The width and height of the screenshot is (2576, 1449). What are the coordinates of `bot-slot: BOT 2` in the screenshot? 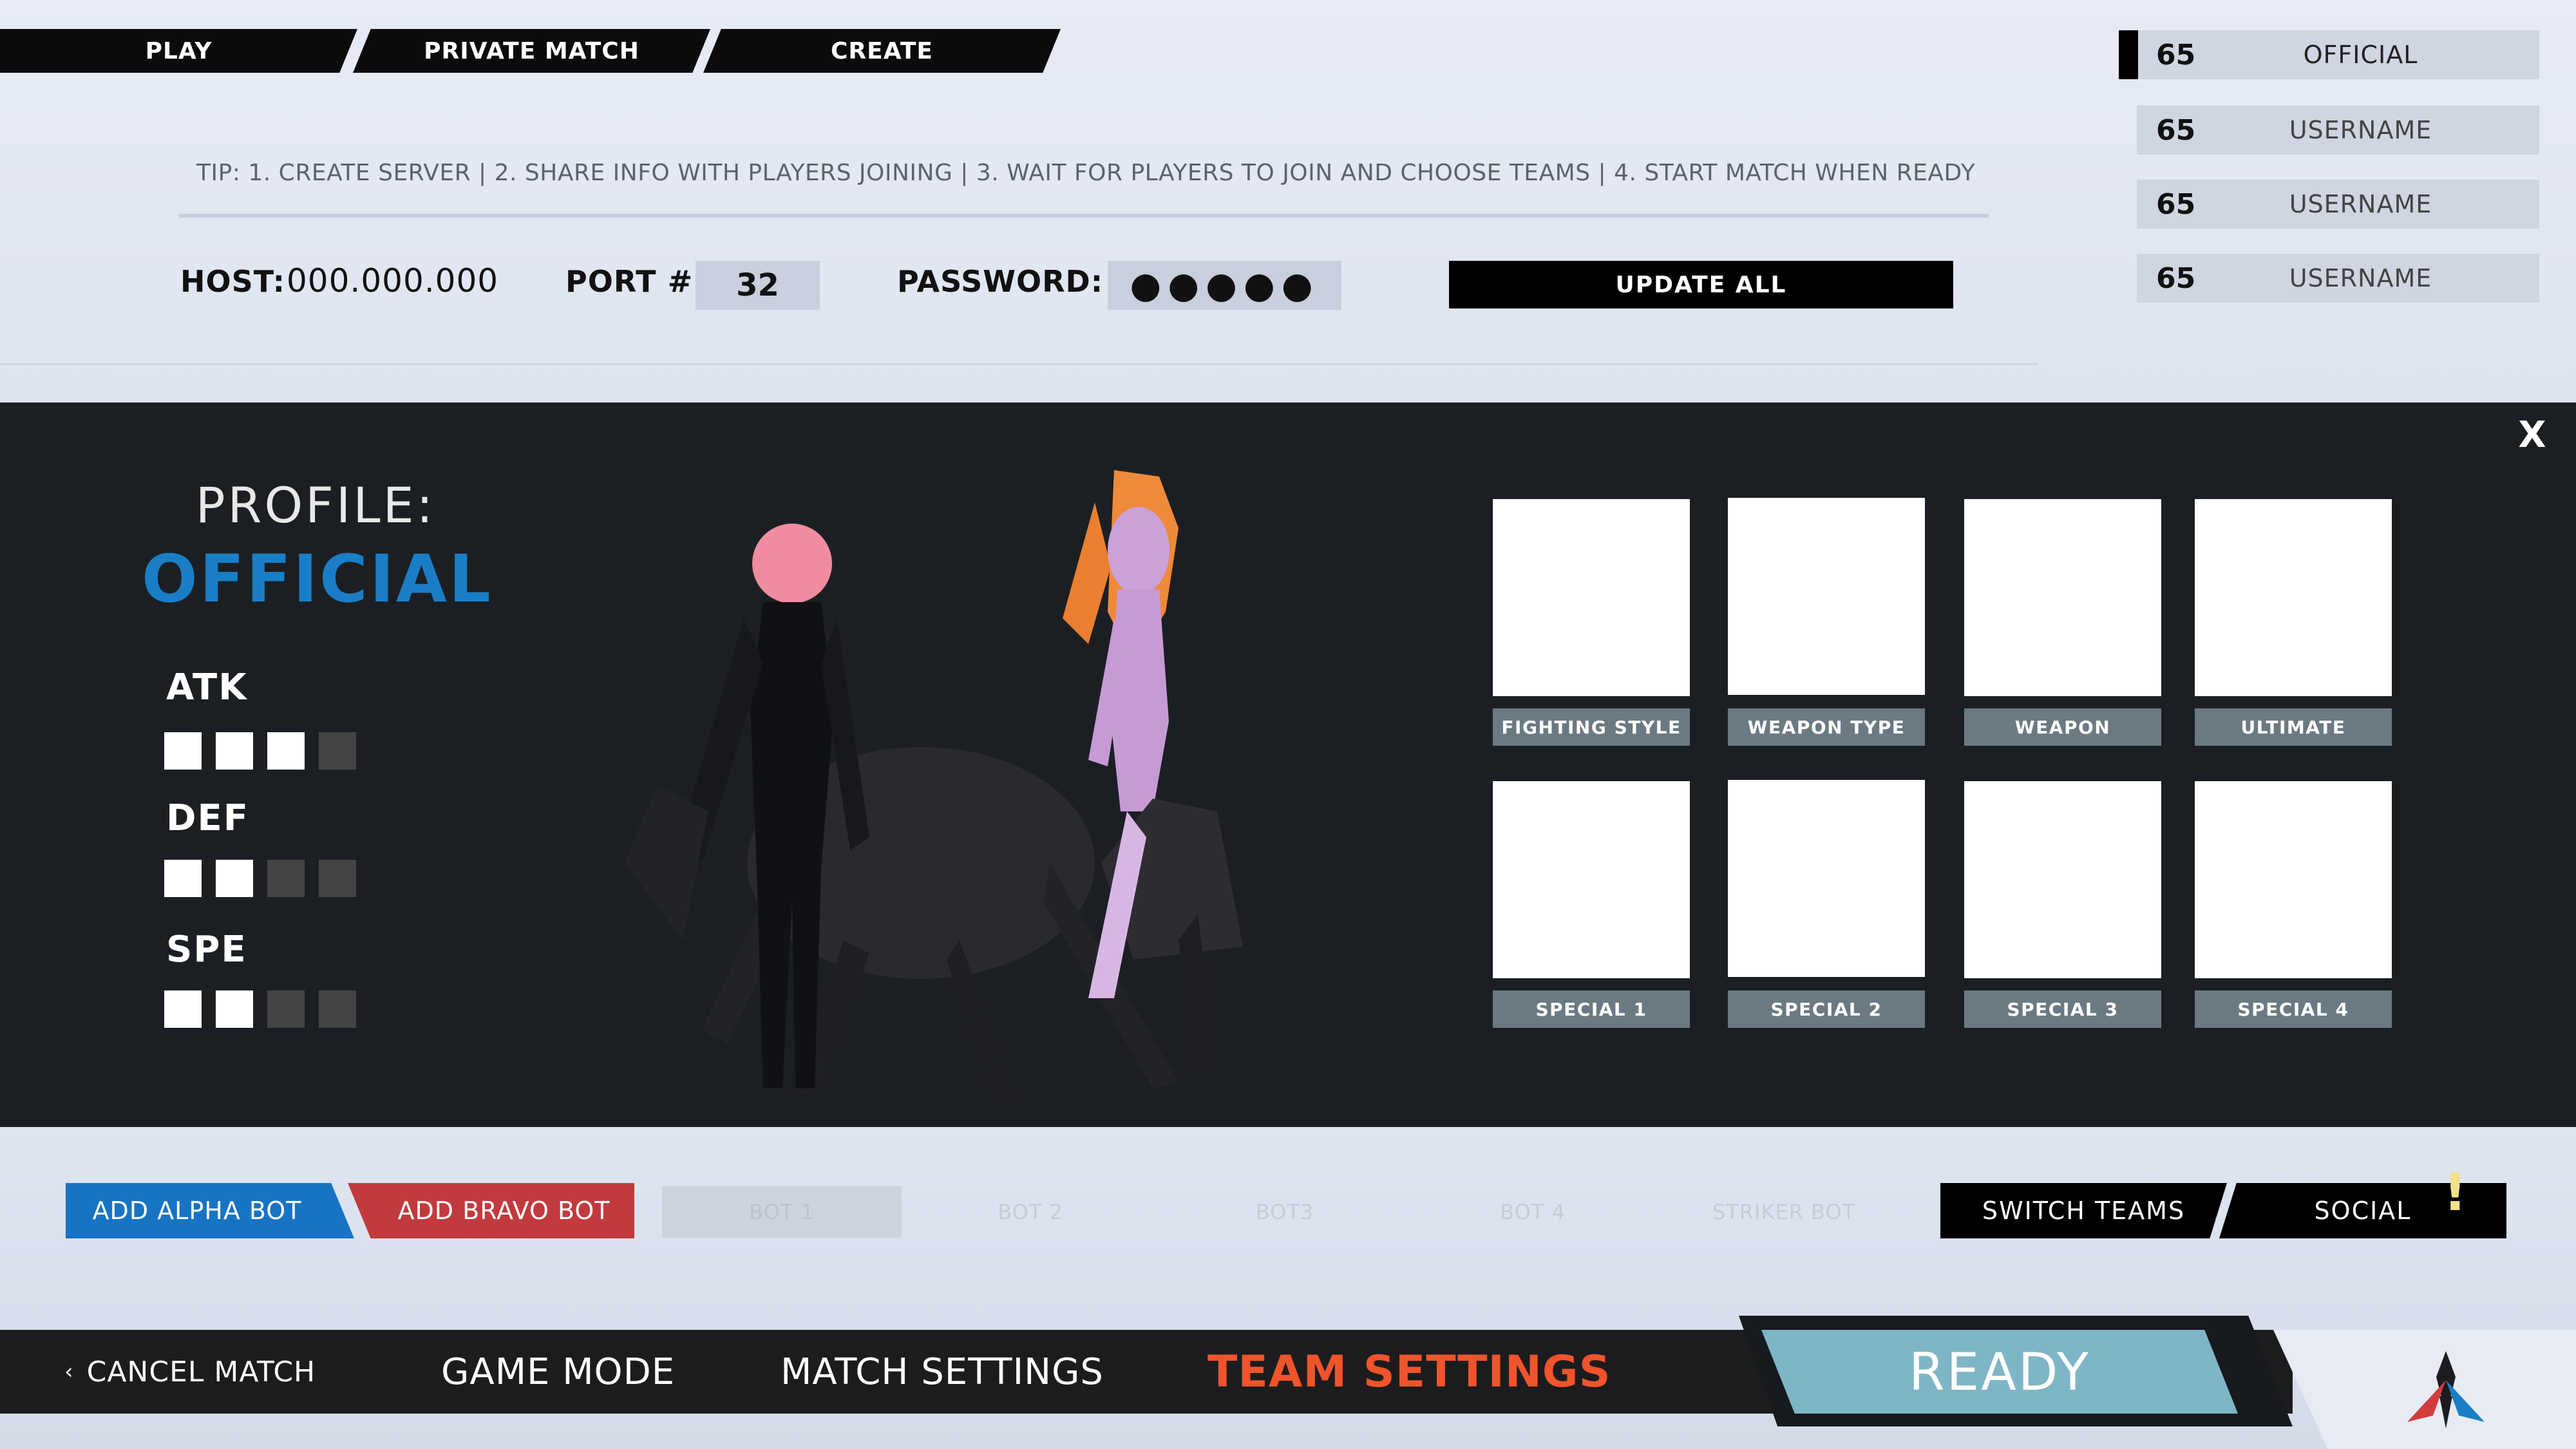 It's located at (1030, 1212).